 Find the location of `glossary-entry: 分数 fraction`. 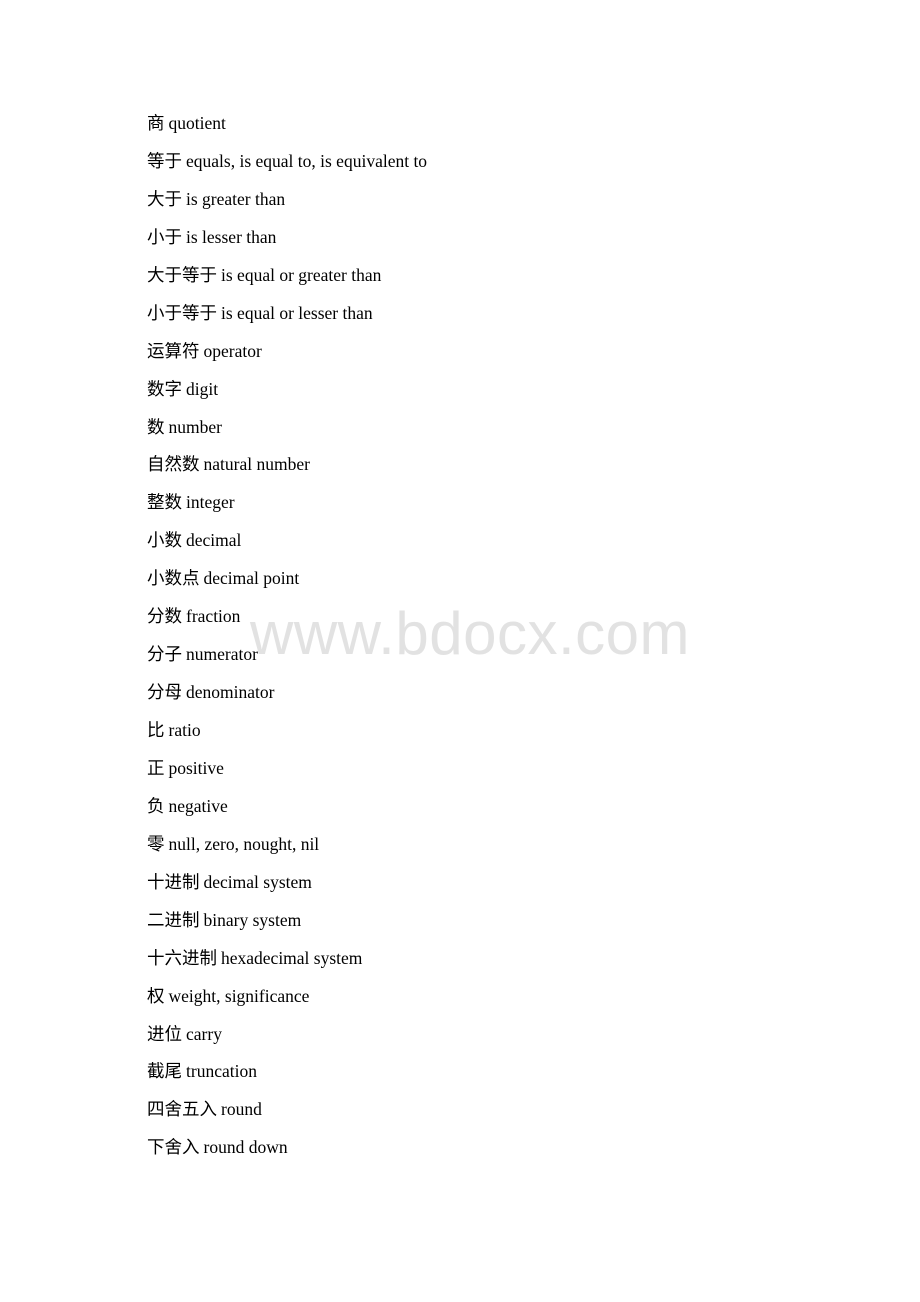

glossary-entry: 分数 fraction is located at coordinates (287, 623).